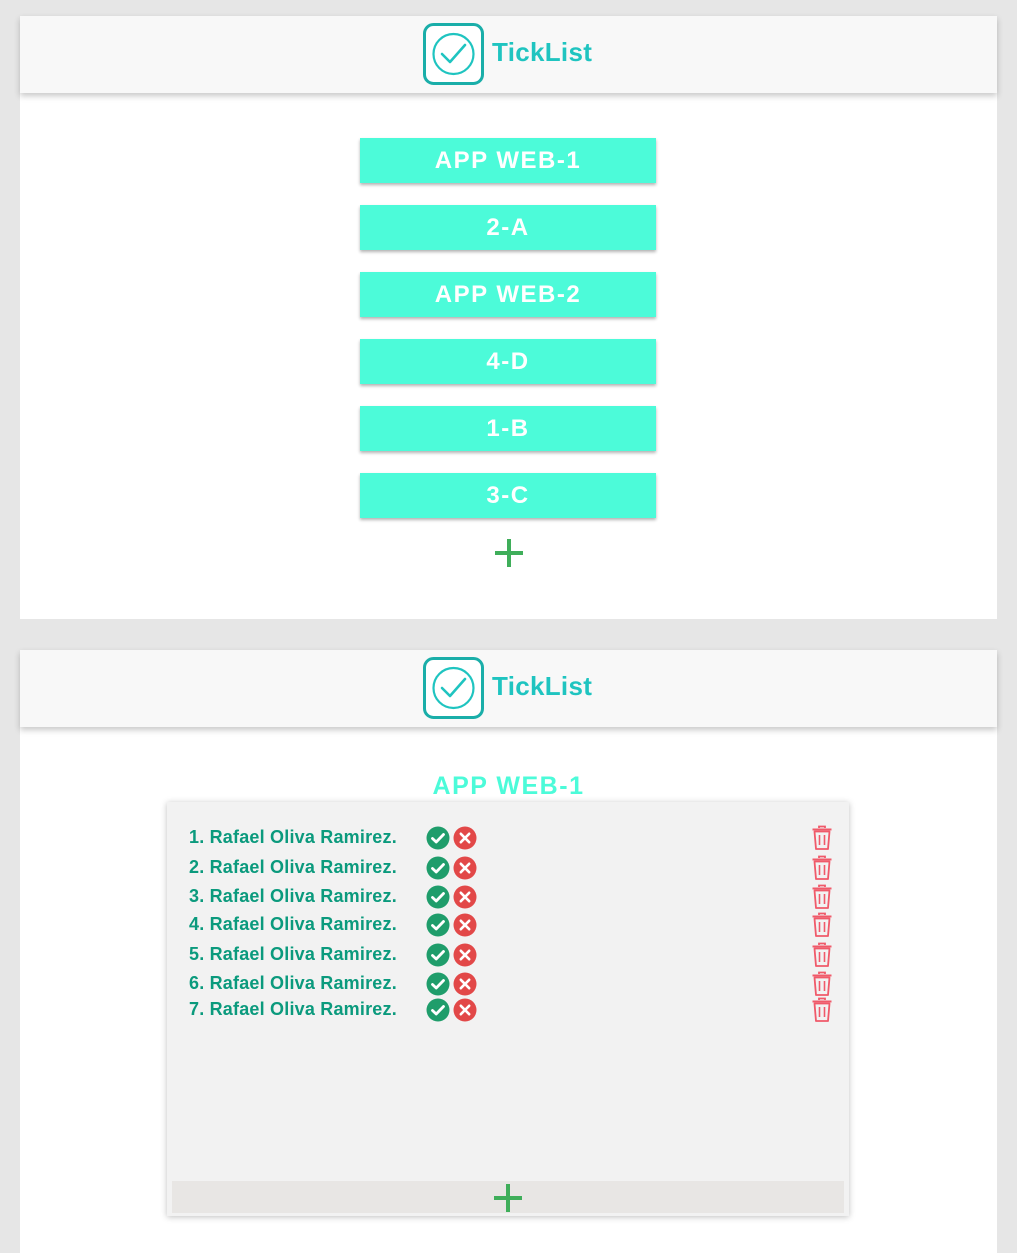 The image size is (1017, 1253). What do you see at coordinates (293, 924) in the screenshot?
I see `student-name: 4. Rafael Oliva Ramirez.` at bounding box center [293, 924].